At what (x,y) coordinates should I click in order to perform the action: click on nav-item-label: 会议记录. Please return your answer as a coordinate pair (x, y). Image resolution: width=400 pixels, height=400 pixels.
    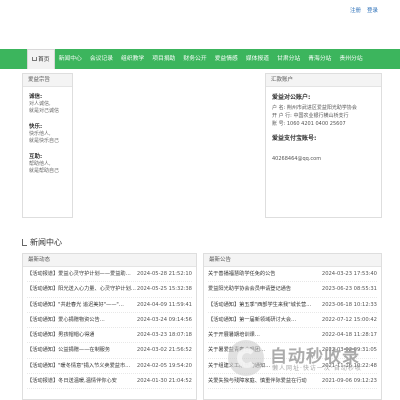
    Looking at the image, I should click on (101, 59).